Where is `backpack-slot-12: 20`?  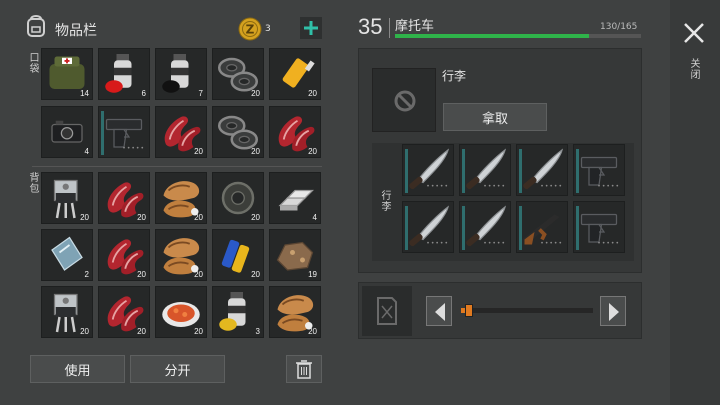
backpack-slot-12: 20 is located at coordinates (124, 312).